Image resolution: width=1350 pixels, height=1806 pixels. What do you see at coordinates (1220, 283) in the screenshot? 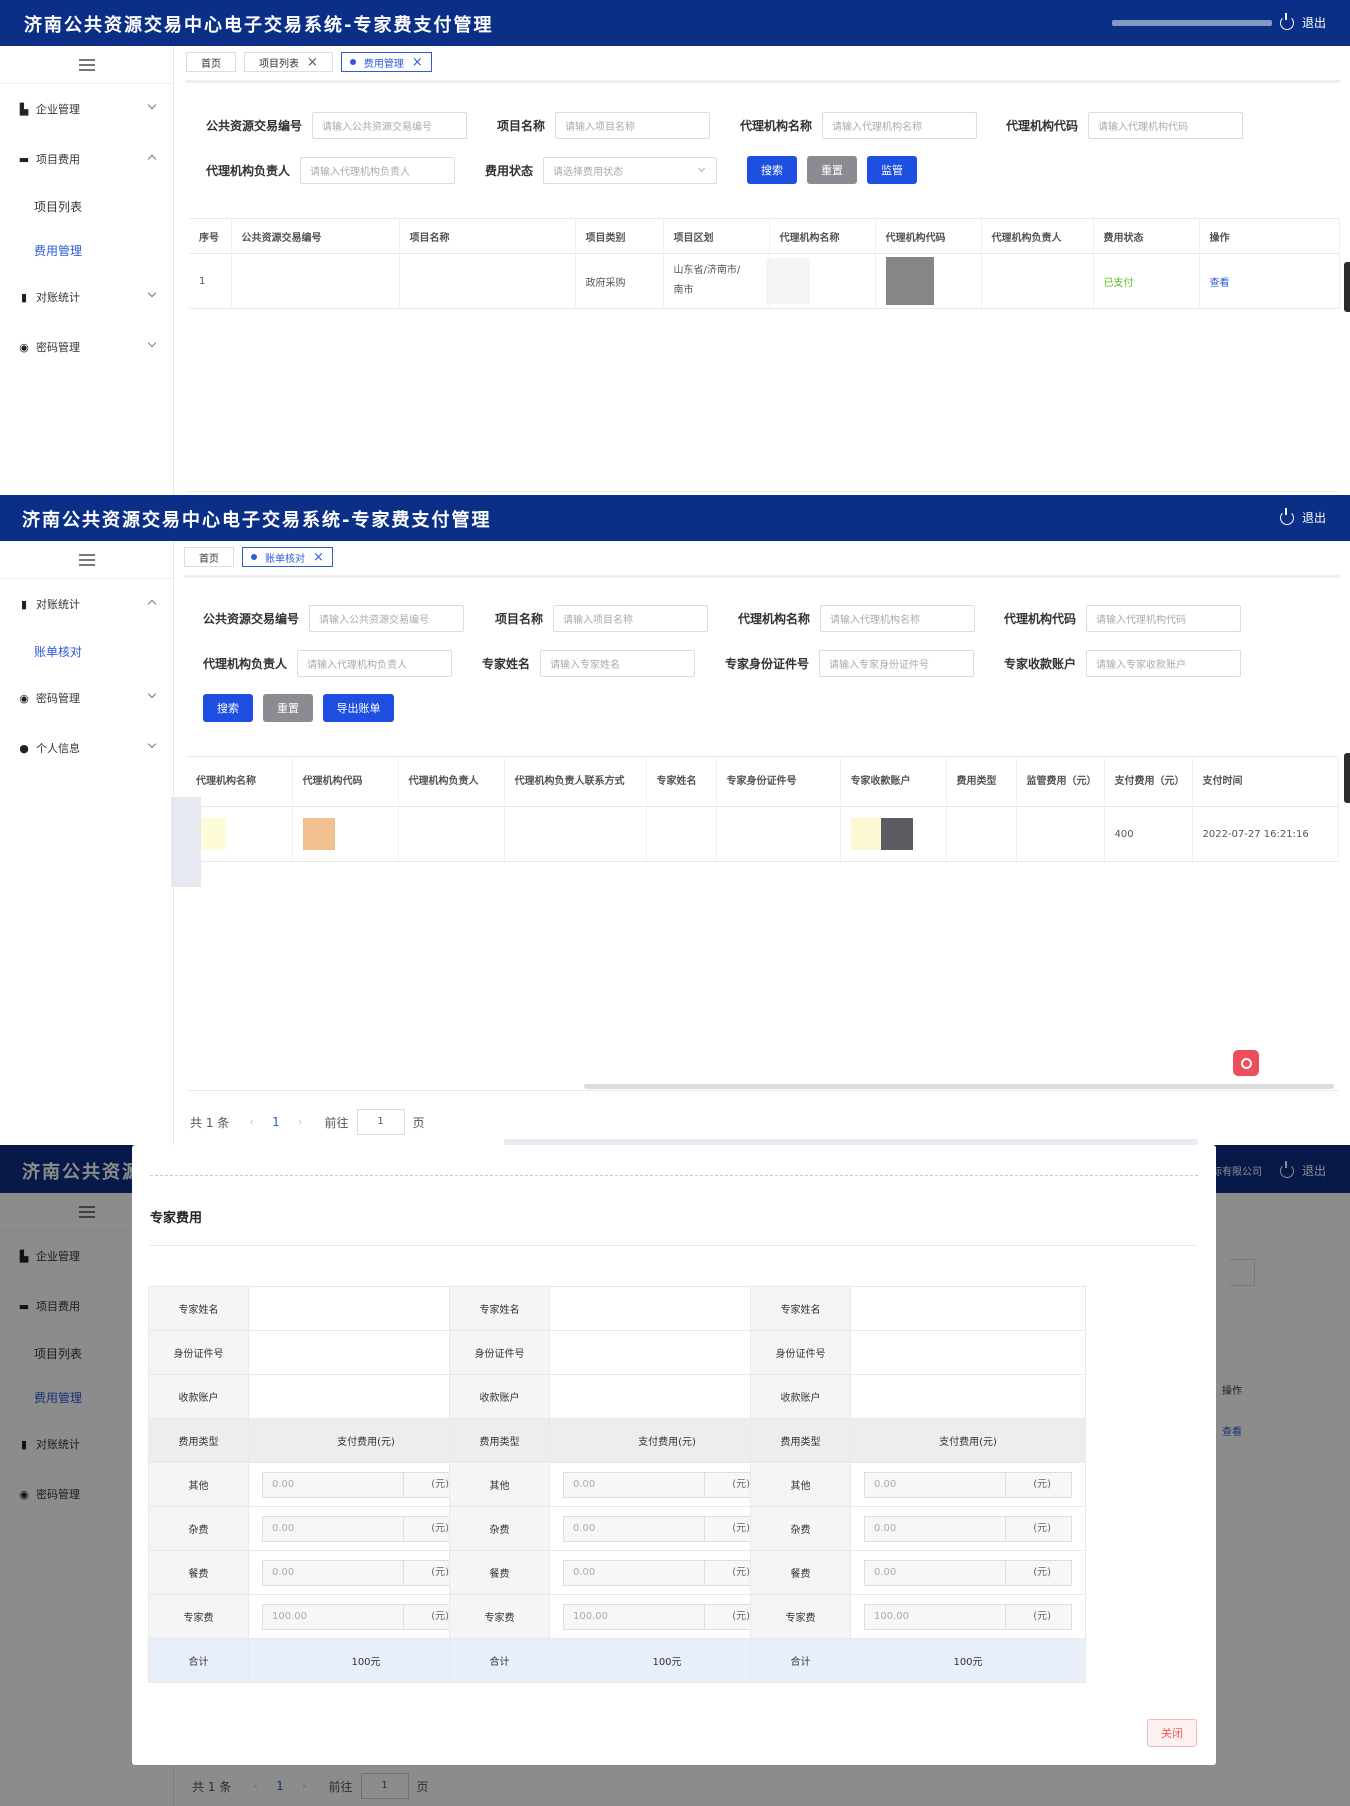
I see `view-link: 查看` at bounding box center [1220, 283].